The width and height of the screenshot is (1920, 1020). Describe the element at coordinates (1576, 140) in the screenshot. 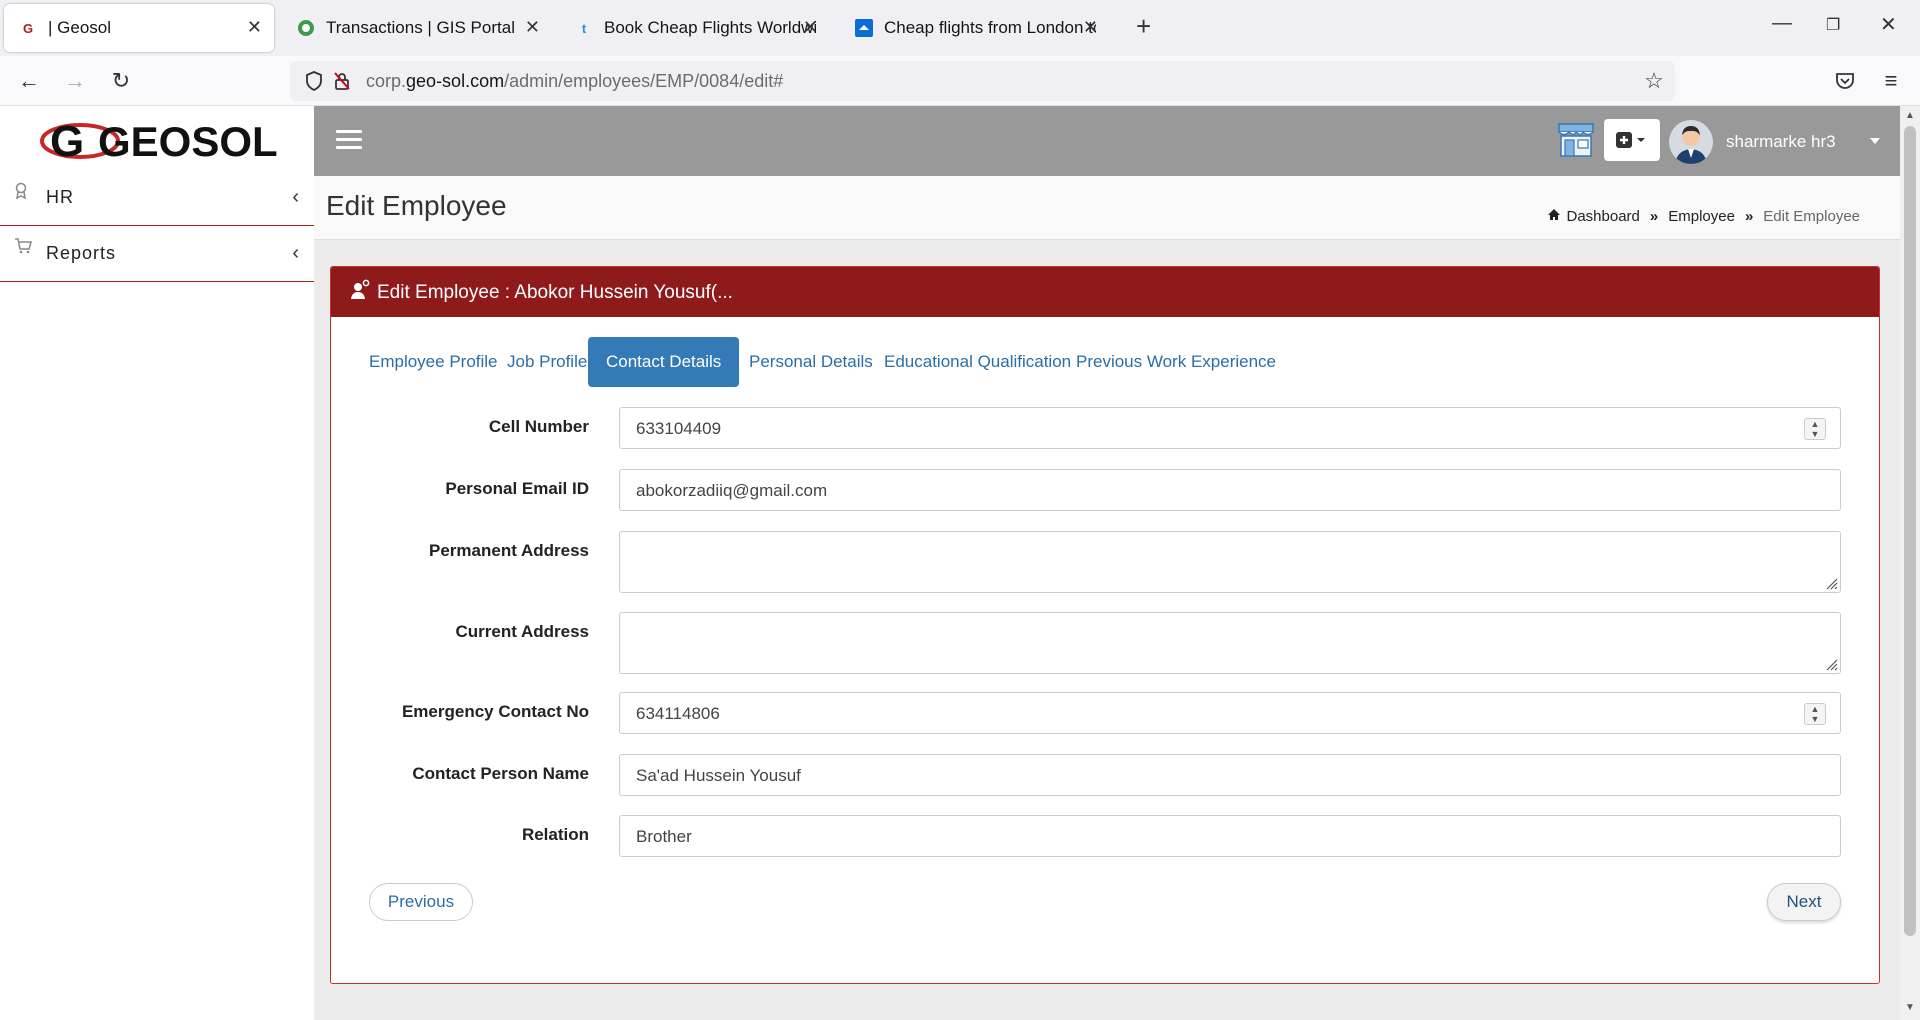

I see `store-icon` at that location.